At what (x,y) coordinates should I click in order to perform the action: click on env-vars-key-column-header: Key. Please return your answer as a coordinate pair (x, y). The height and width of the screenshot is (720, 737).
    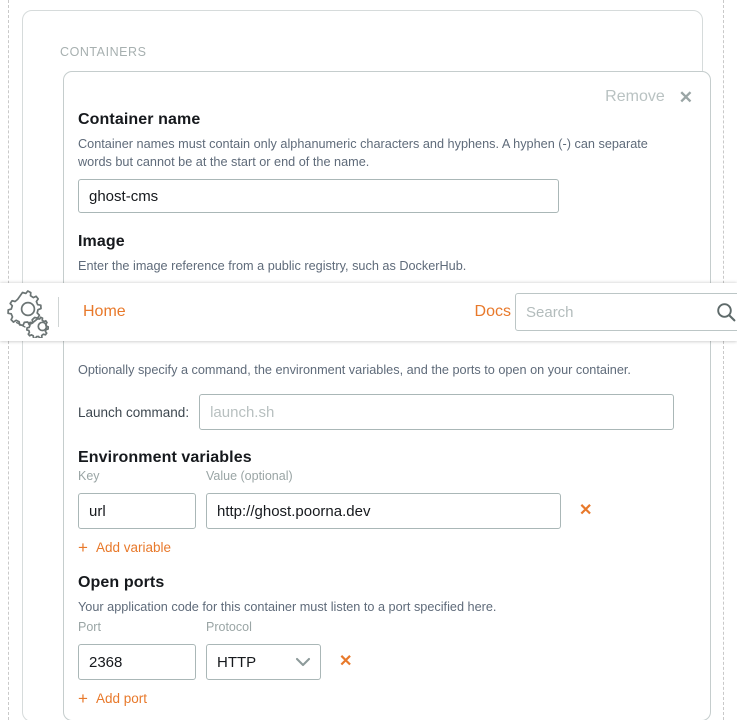
    Looking at the image, I should click on (89, 476).